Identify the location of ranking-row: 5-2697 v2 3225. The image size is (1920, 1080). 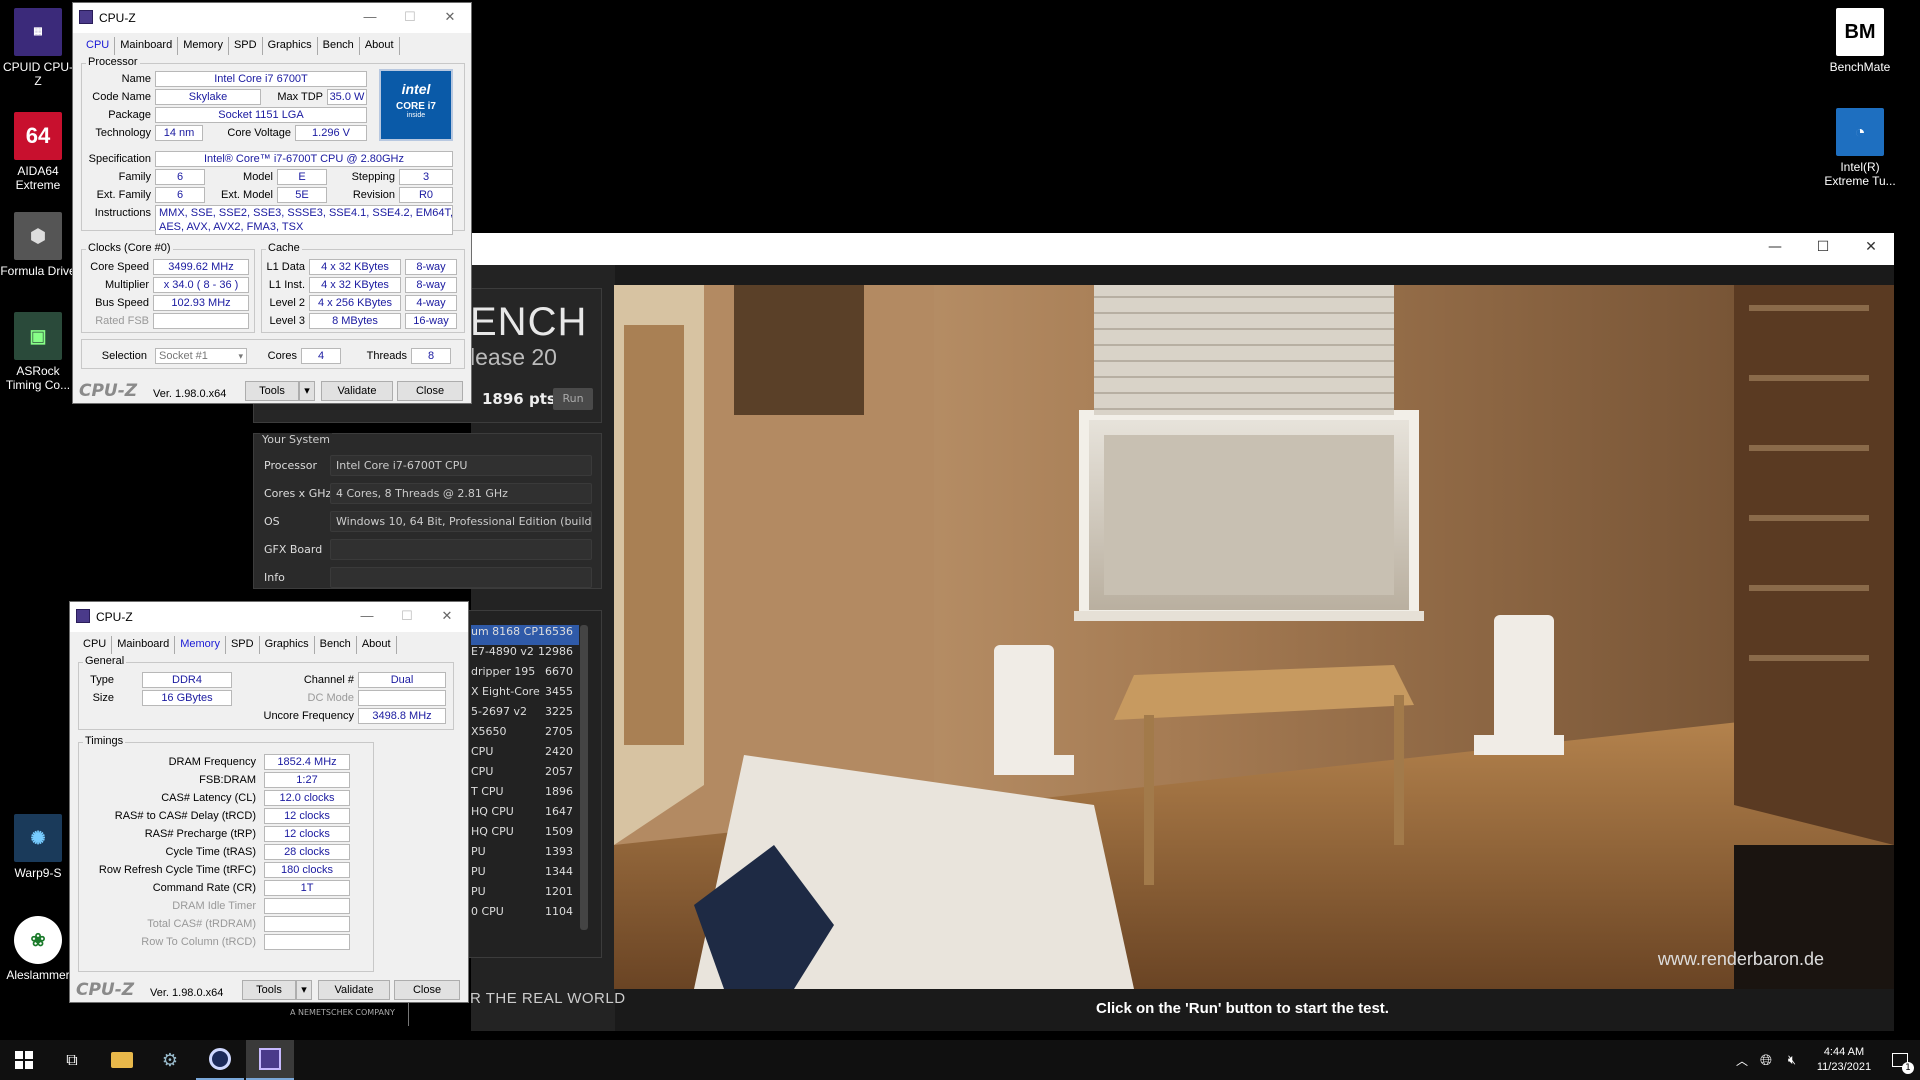
(525, 715).